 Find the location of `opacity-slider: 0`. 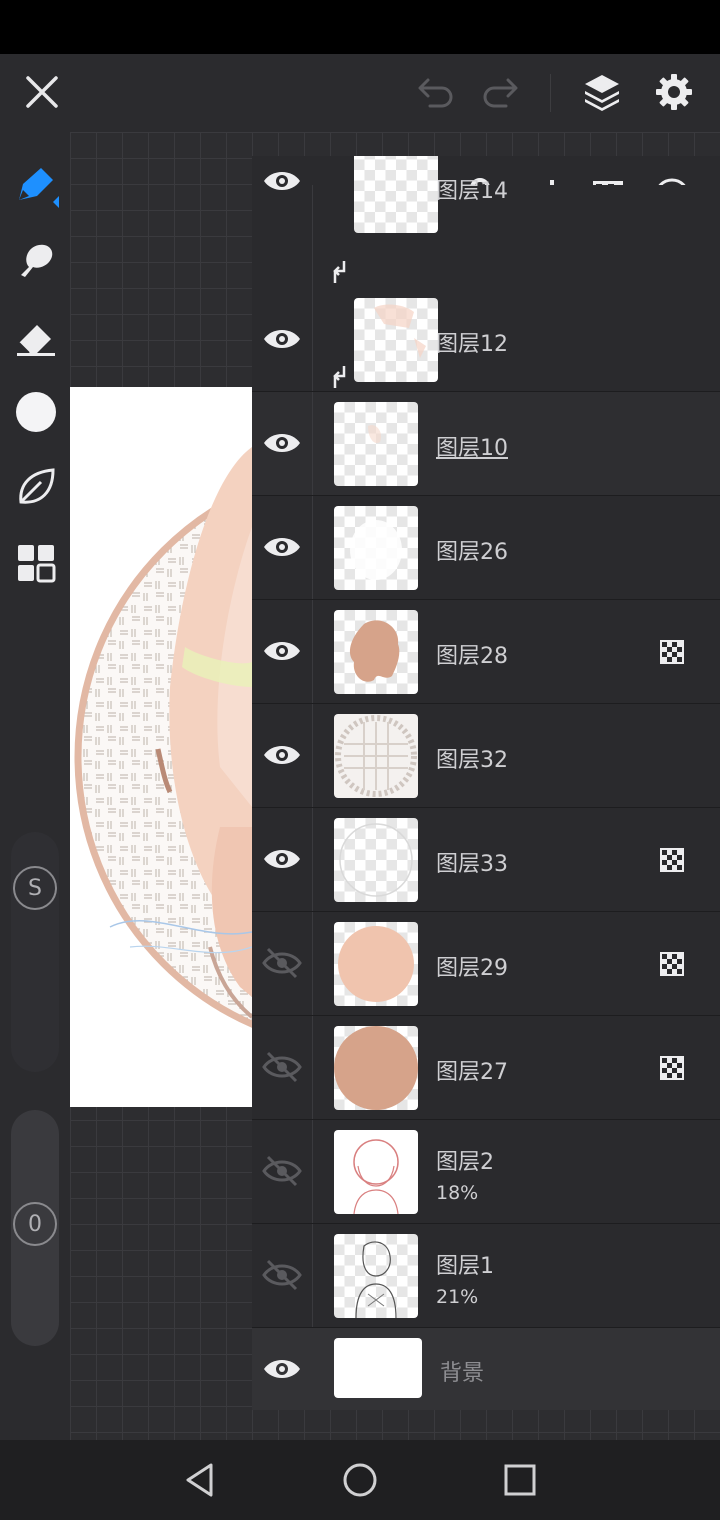

opacity-slider: 0 is located at coordinates (35, 1228).